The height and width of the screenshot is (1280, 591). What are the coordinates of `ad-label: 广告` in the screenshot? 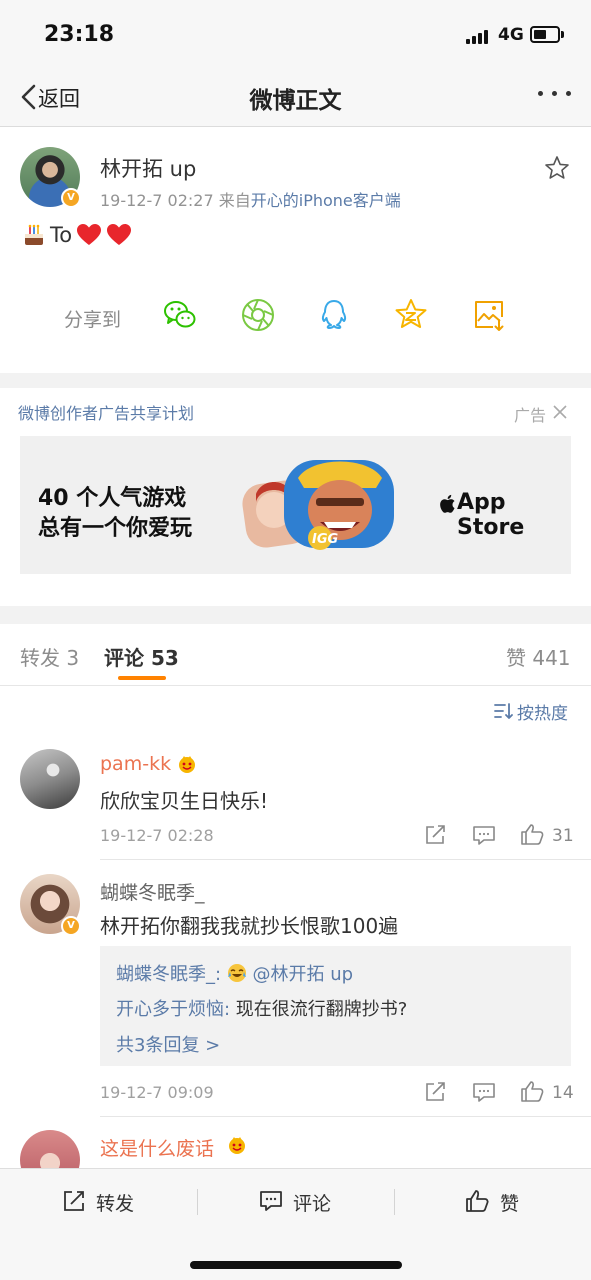 It's located at (530, 415).